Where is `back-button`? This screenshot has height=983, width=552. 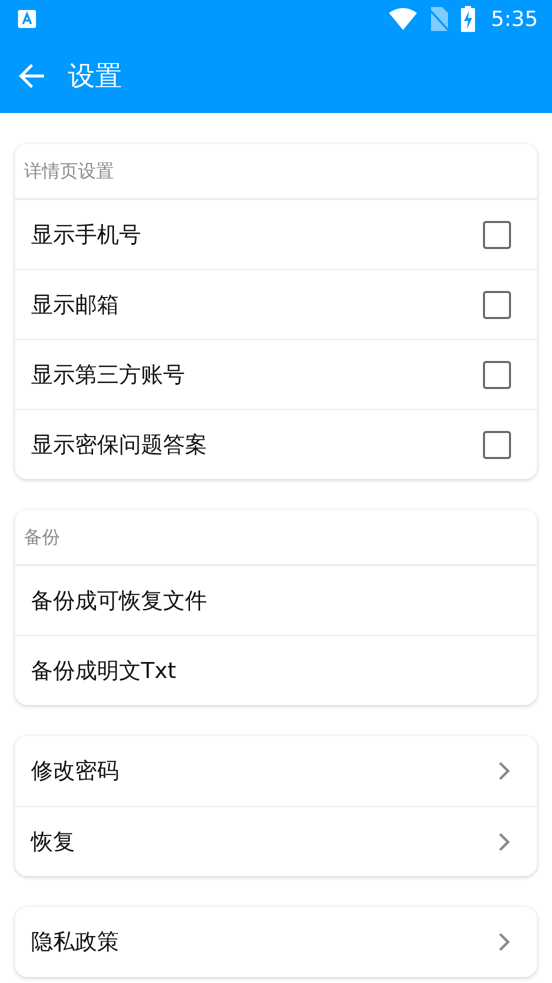 back-button is located at coordinates (32, 76).